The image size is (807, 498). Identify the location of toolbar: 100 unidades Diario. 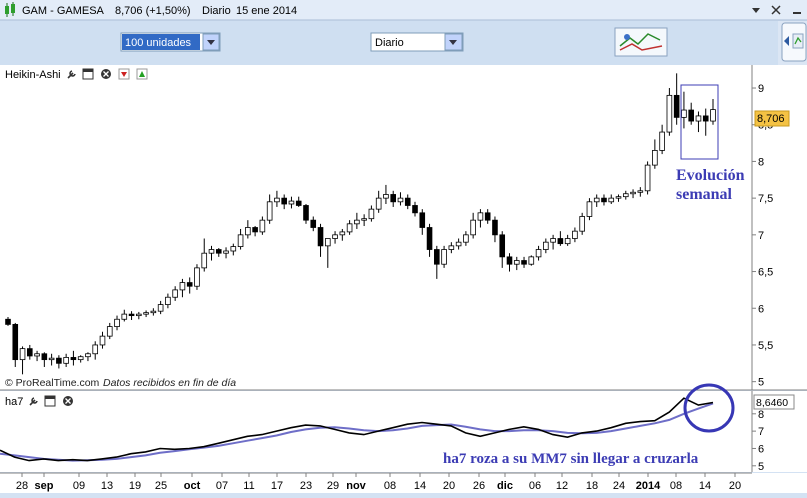
(389, 43).